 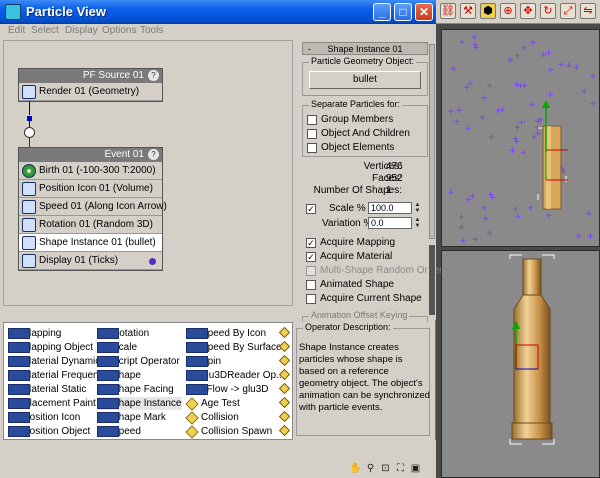 What do you see at coordinates (365, 80) in the screenshot?
I see `geometry-object-button: bullet` at bounding box center [365, 80].